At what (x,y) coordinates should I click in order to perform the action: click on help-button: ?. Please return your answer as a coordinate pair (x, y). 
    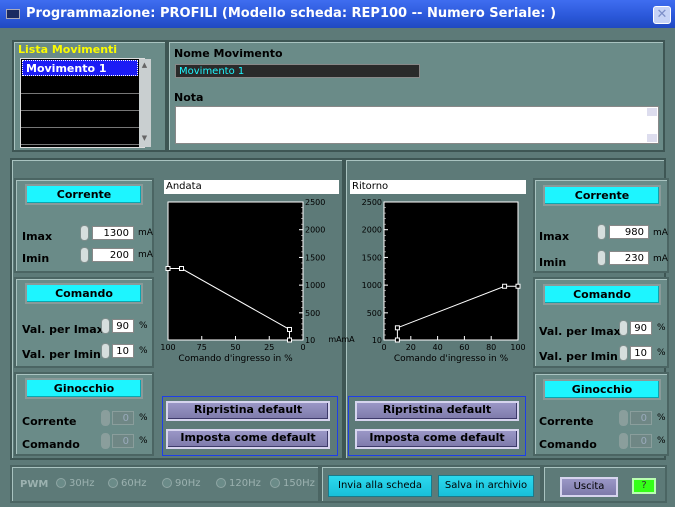
    Looking at the image, I should click on (644, 486).